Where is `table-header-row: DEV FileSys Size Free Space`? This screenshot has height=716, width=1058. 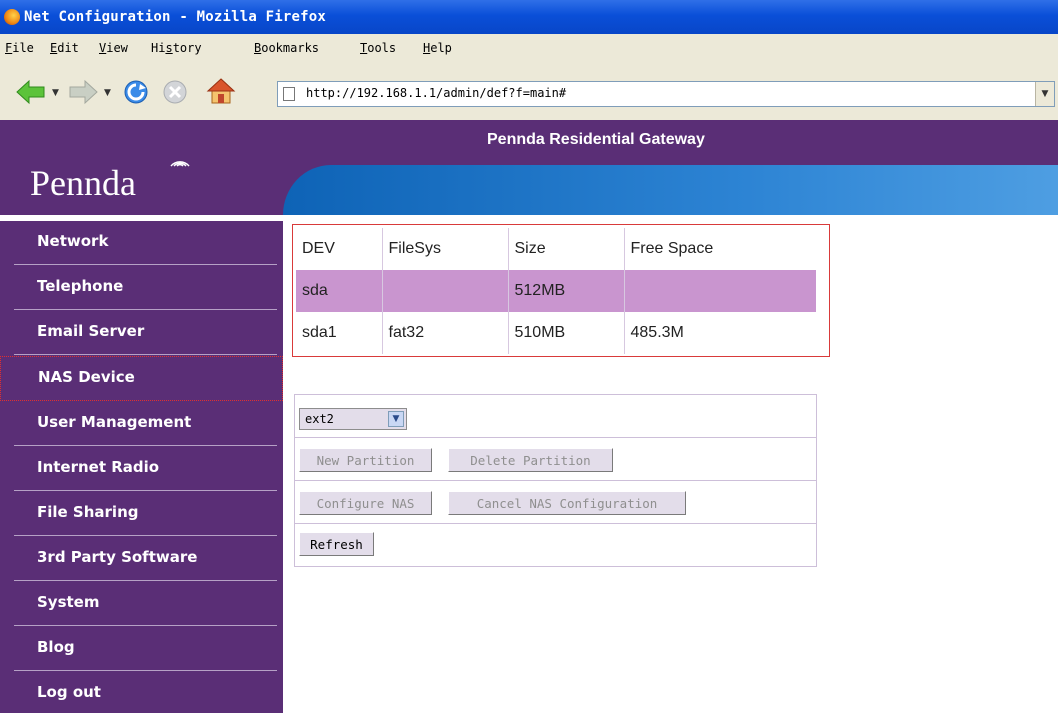 table-header-row: DEV FileSys Size Free Space is located at coordinates (556, 249).